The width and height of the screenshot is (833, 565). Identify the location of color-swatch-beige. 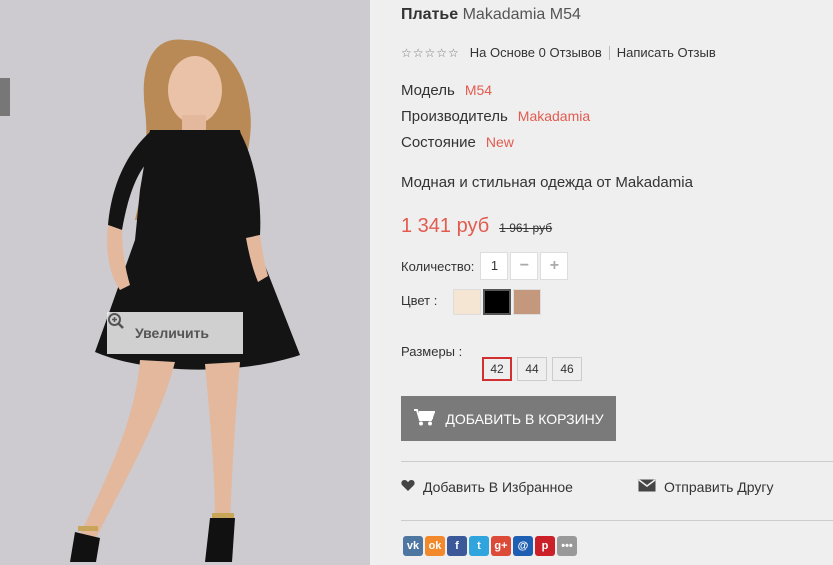
(467, 302).